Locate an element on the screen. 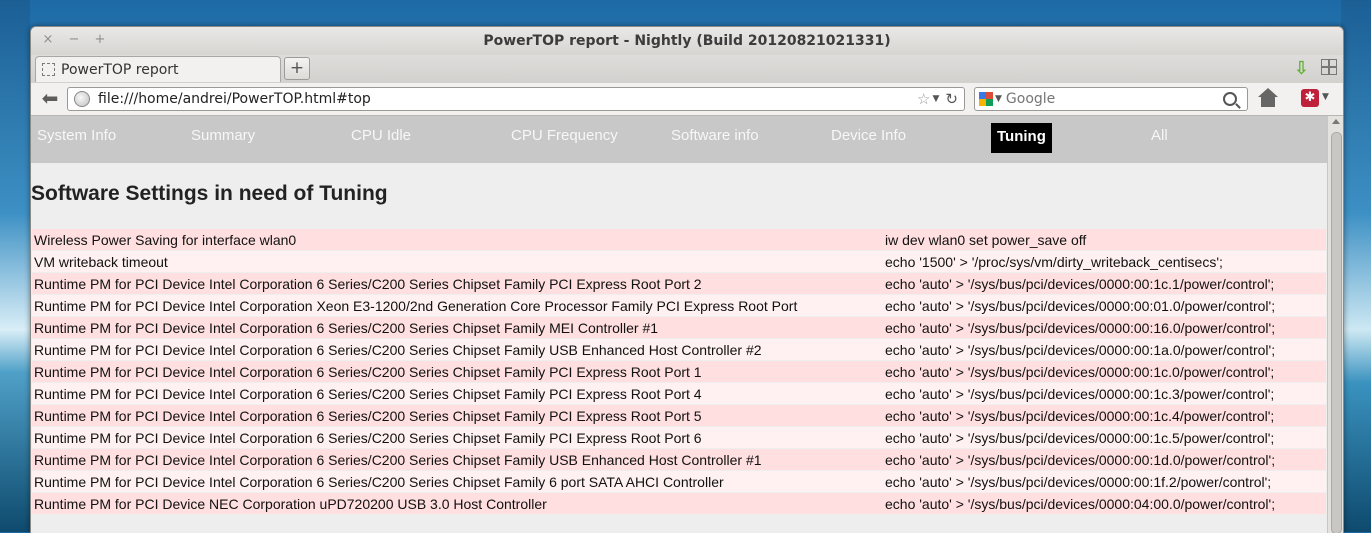 This screenshot has width=1371, height=533. nav-tuning: Tuning is located at coordinates (1021, 138).